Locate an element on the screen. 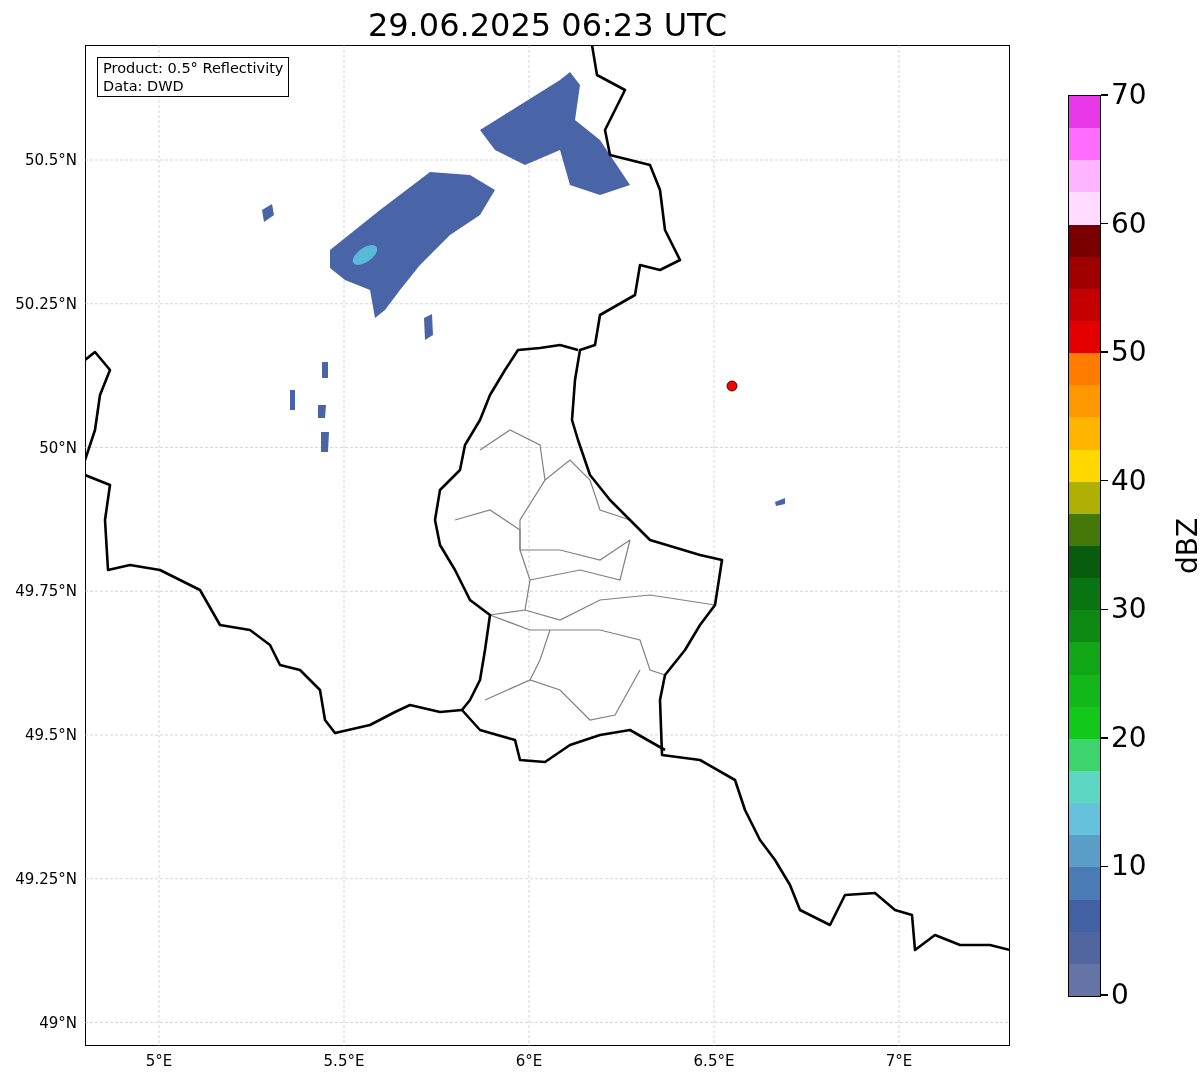 The image size is (1202, 1081). axis-tick-label: 50.5°N is located at coordinates (50, 160).